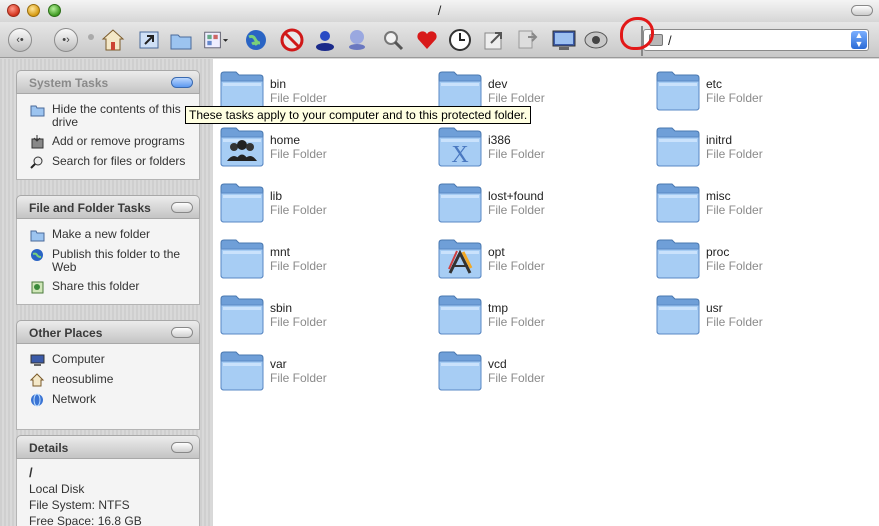 The image size is (879, 526). I want to click on user-button, so click(325, 40).